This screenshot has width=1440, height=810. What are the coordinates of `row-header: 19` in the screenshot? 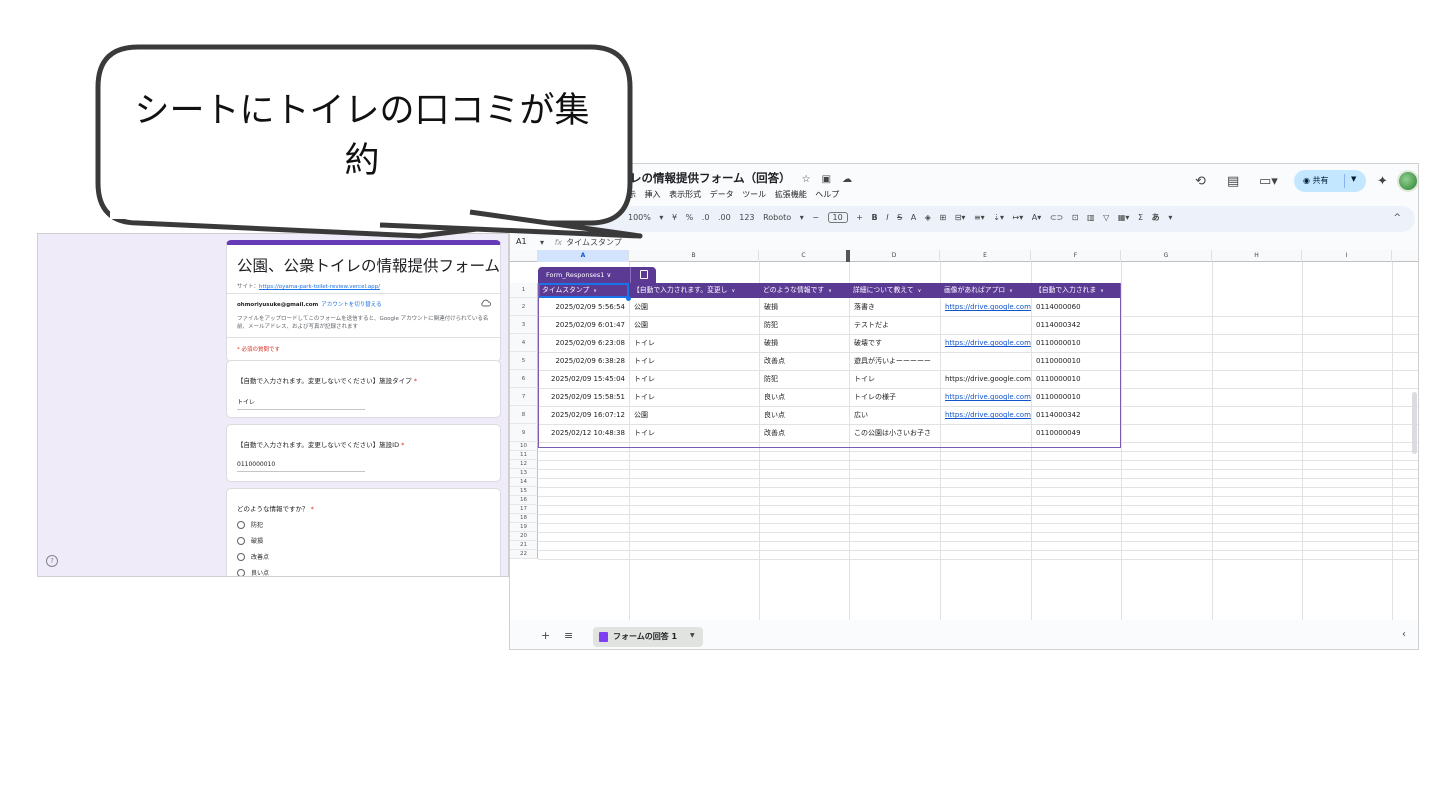 It's located at (524, 527).